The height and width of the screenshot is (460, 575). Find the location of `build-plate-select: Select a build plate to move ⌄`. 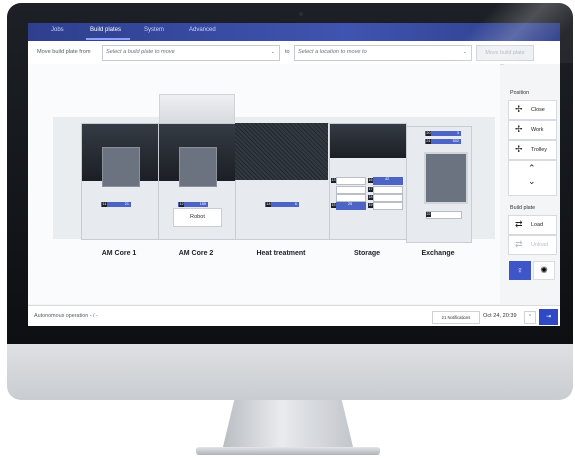

build-plate-select: Select a build plate to move ⌄ is located at coordinates (191, 53).